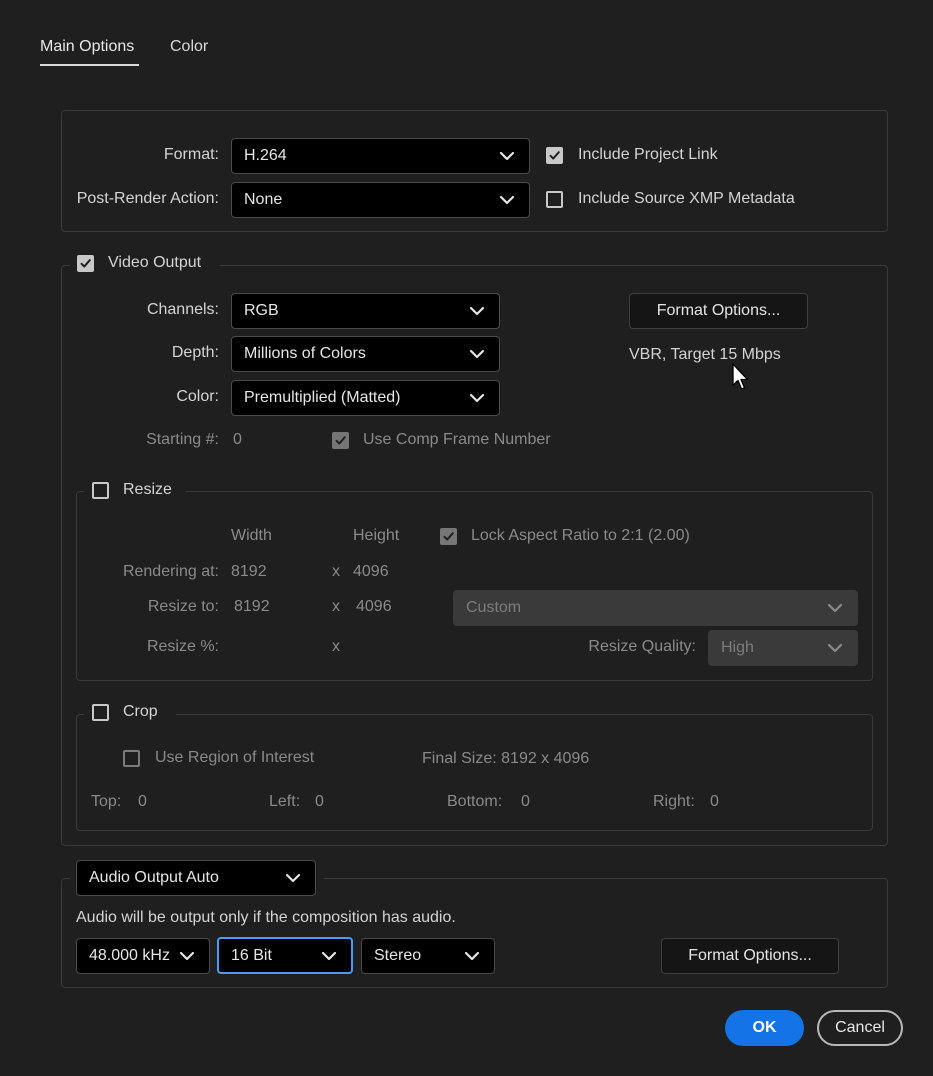 The width and height of the screenshot is (933, 1076). I want to click on rendering-height: 4096, so click(371, 571).